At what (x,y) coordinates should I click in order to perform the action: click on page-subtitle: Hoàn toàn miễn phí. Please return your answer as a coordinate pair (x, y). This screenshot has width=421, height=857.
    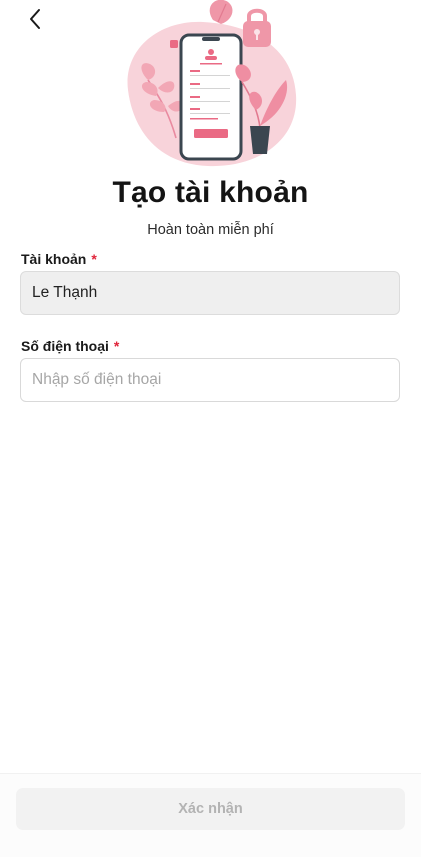
    Looking at the image, I should click on (210, 230).